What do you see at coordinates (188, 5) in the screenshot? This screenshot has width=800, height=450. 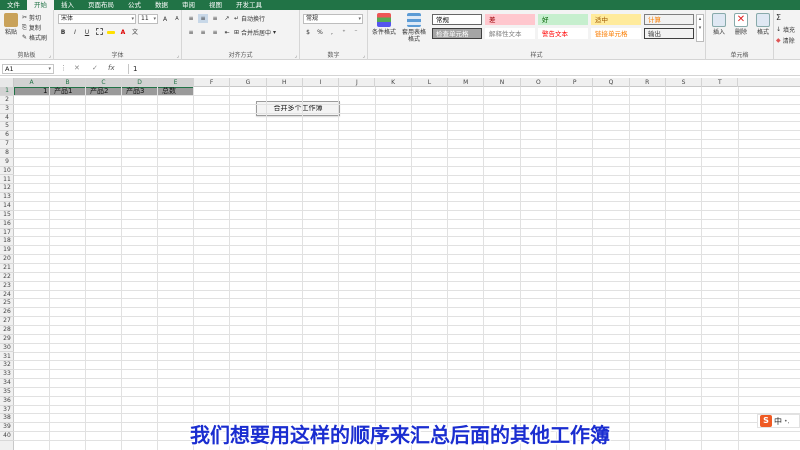 I see `tab-6: 审阅` at bounding box center [188, 5].